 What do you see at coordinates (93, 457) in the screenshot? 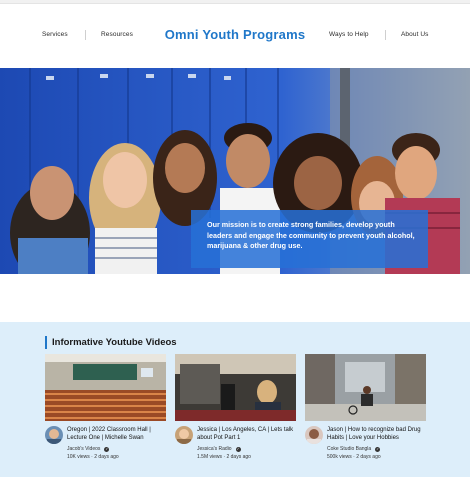
I see `video-stats: 10K views · 2 days ago` at bounding box center [93, 457].